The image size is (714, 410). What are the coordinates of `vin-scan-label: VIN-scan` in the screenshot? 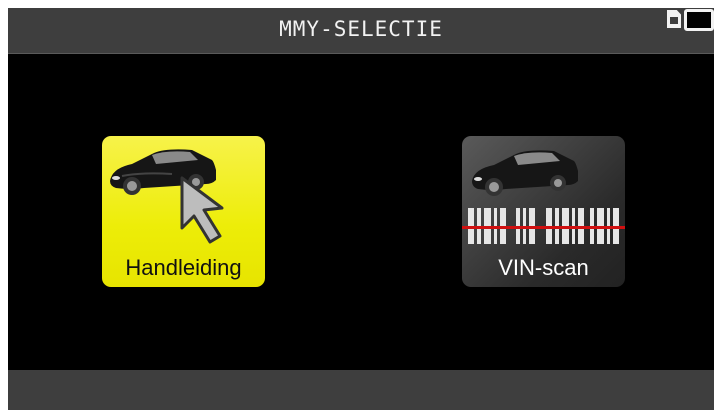 It's located at (543, 267).